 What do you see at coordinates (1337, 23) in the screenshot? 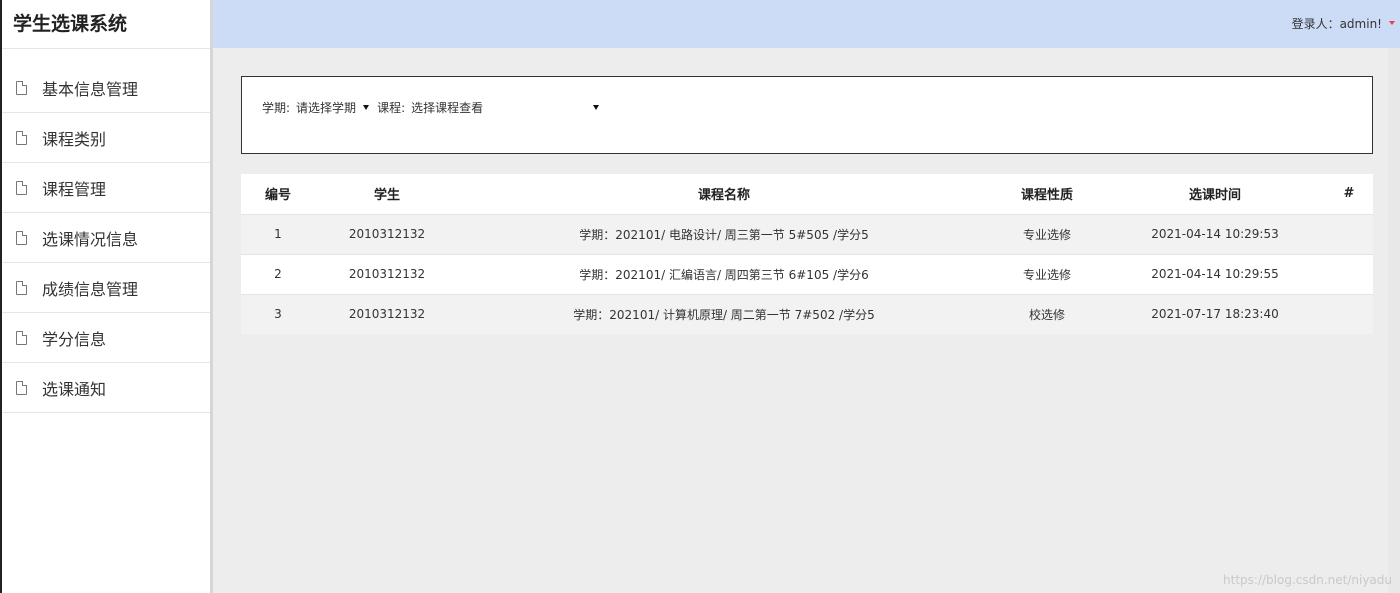
I see `login-user-menu: 登录人：admin!` at bounding box center [1337, 23].